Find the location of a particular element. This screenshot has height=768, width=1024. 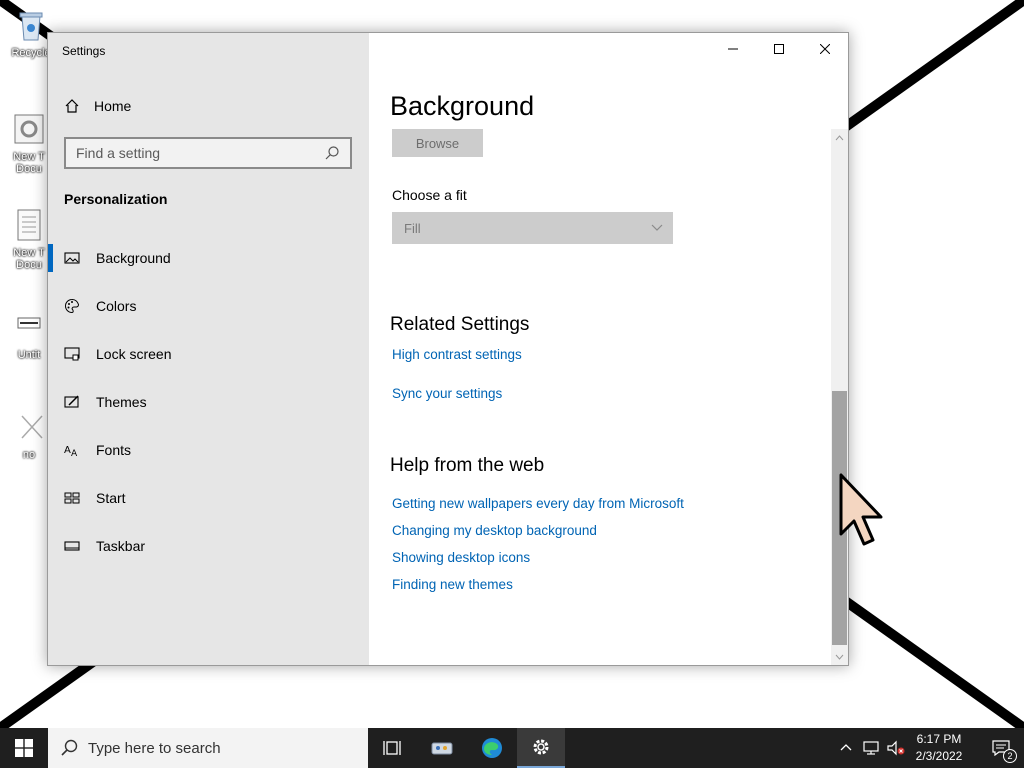

find-setting-input is located at coordinates (196, 153).